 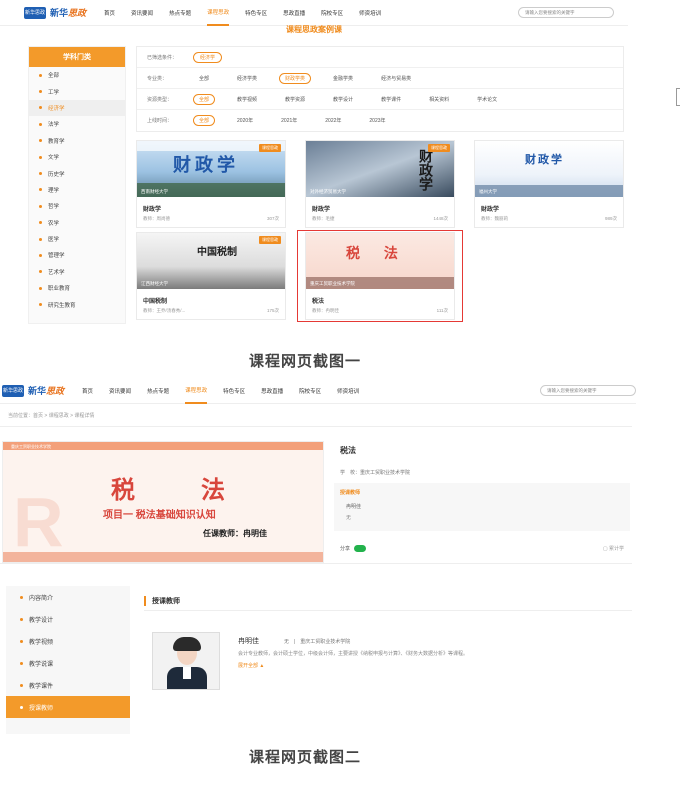 What do you see at coordinates (380, 276) in the screenshot?
I see `highlight-box` at bounding box center [380, 276].